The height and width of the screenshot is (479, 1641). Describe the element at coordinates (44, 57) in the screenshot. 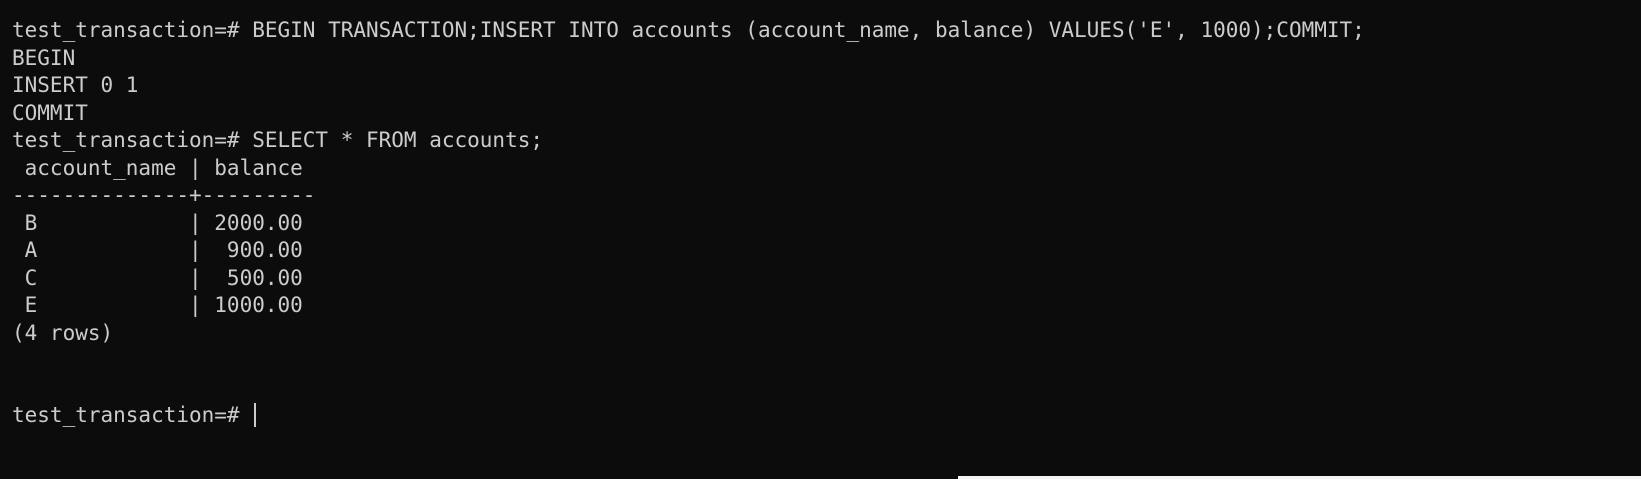

I see `output-begin: BEGIN` at that location.